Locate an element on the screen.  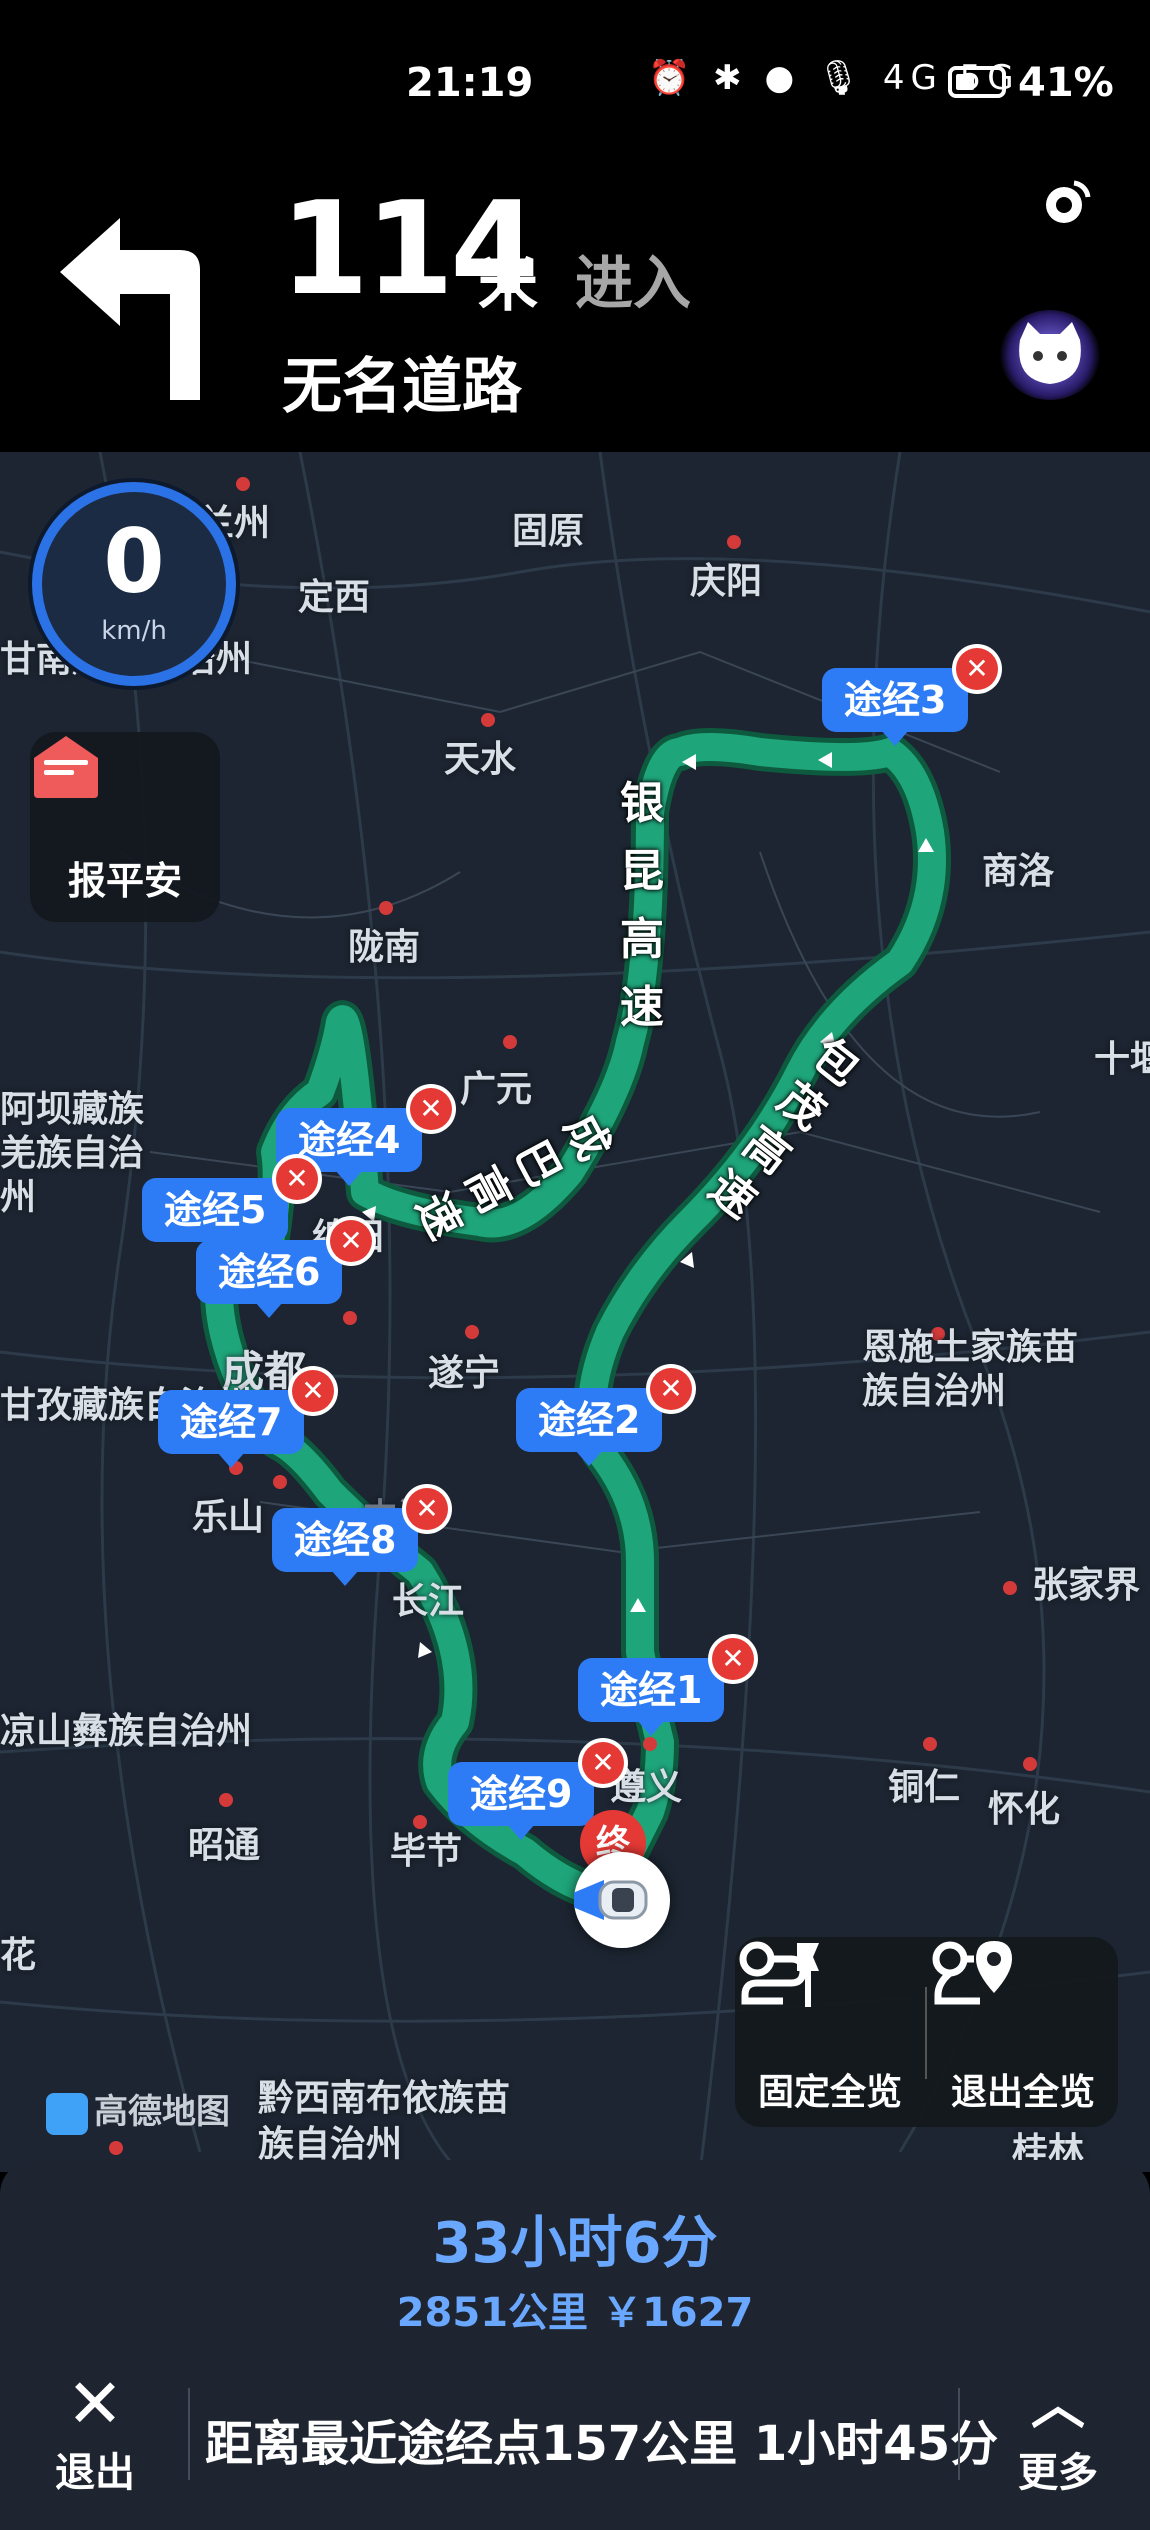
remove-waypoint-4-icon is located at coordinates (431, 1109).